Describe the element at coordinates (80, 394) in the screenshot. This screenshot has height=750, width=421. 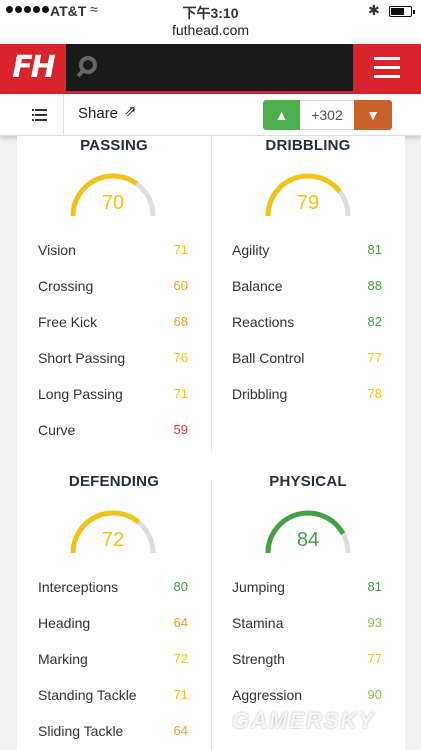
I see `stat-name: Long Passing` at that location.